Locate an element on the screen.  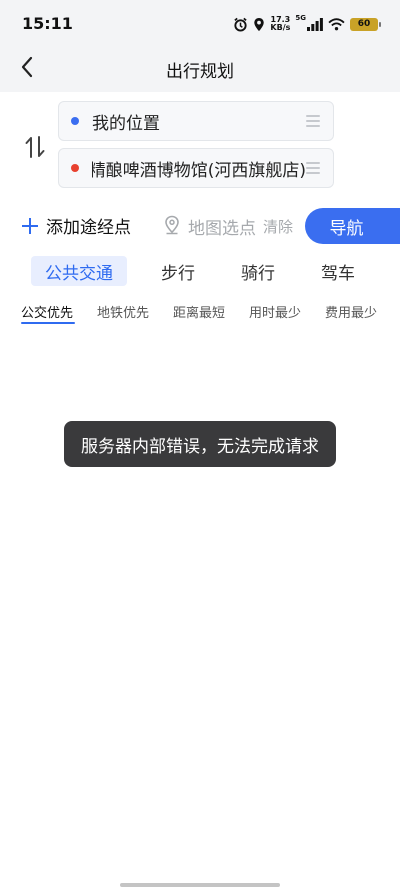
active-tab-indicator is located at coordinates (48, 323).